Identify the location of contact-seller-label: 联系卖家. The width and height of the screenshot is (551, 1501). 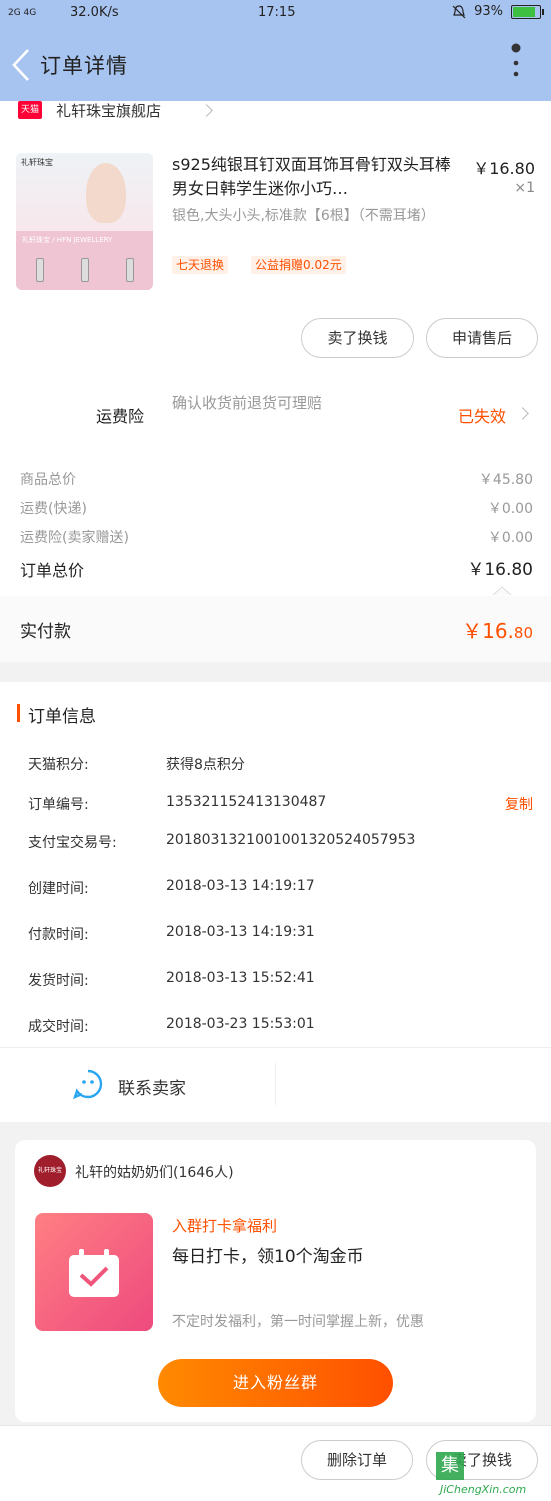
(152, 1089).